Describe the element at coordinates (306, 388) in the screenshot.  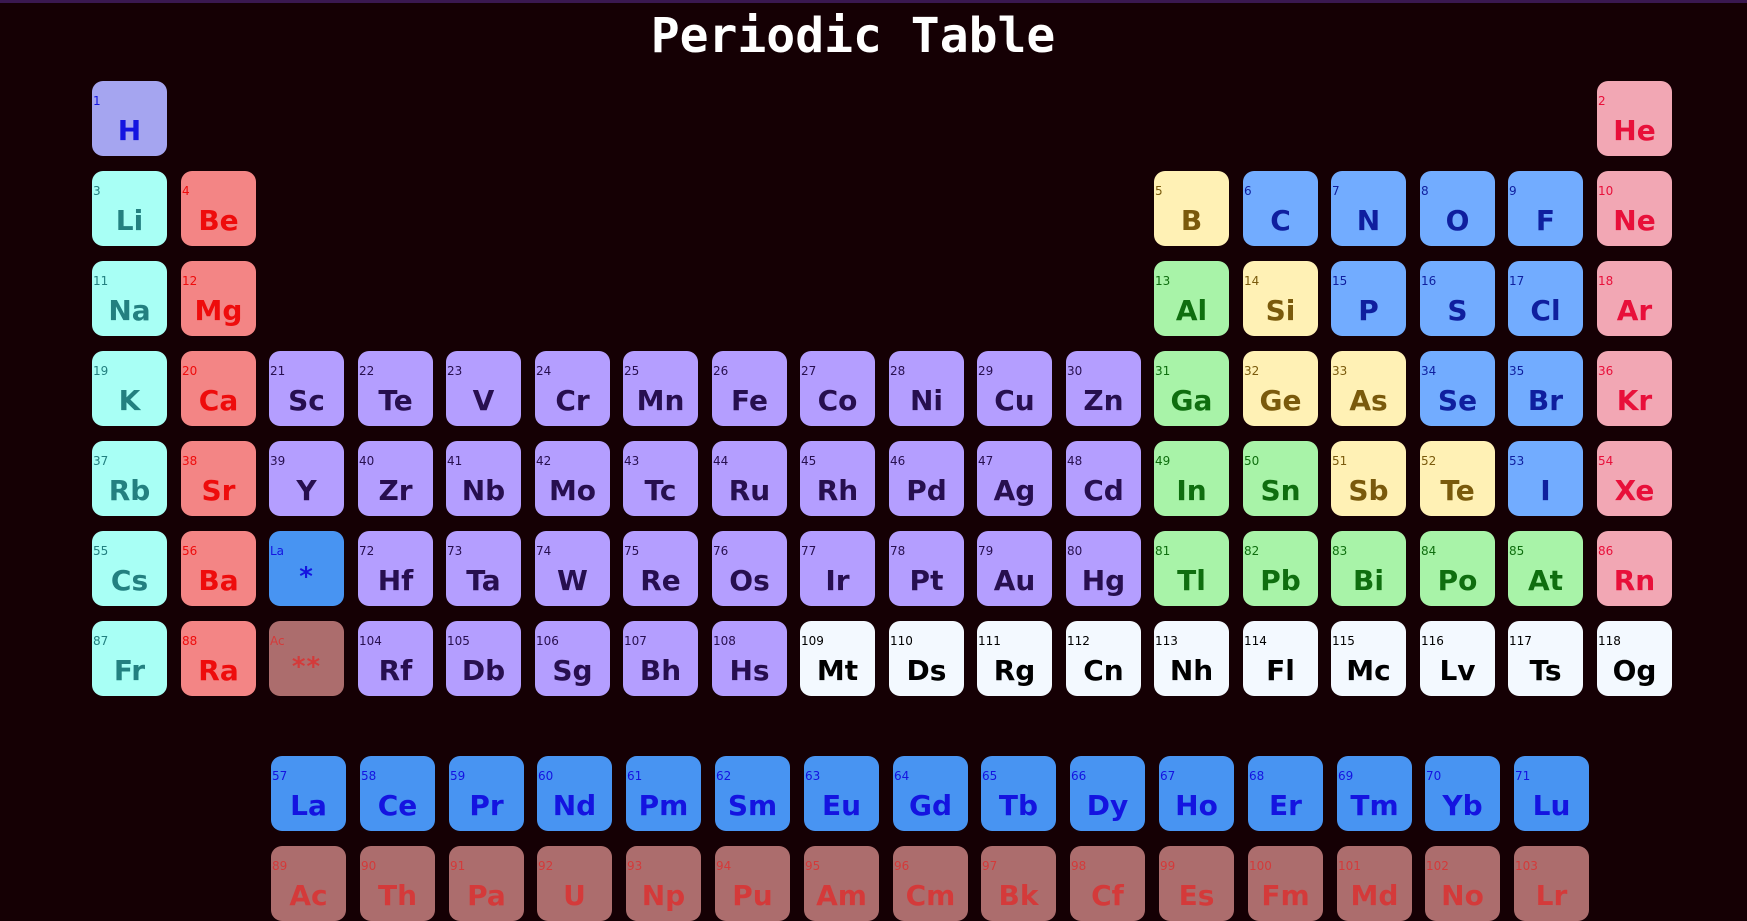
I see `element-tile: 21 Sc` at that location.